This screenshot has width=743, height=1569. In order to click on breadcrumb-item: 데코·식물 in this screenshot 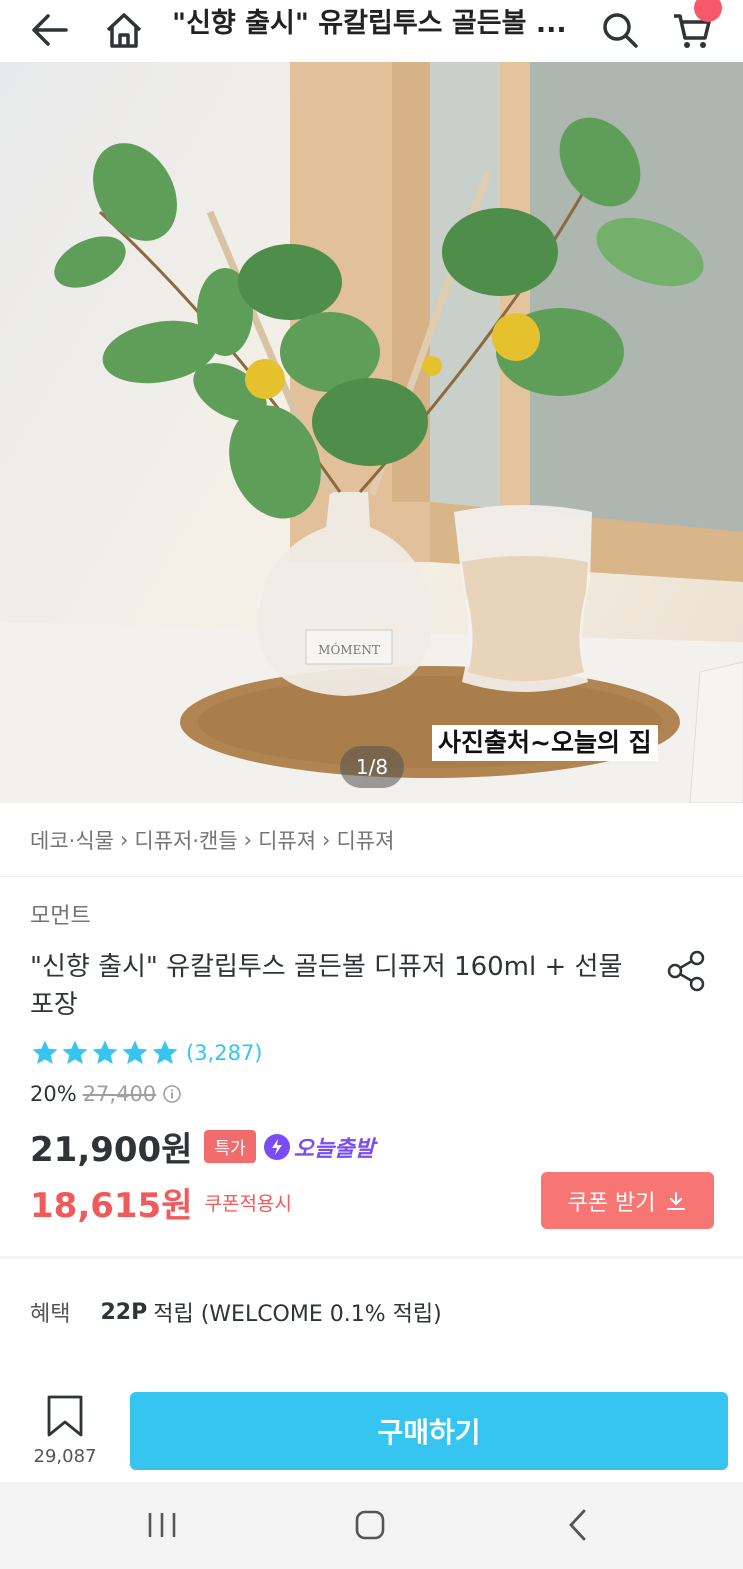, I will do `click(72, 840)`.